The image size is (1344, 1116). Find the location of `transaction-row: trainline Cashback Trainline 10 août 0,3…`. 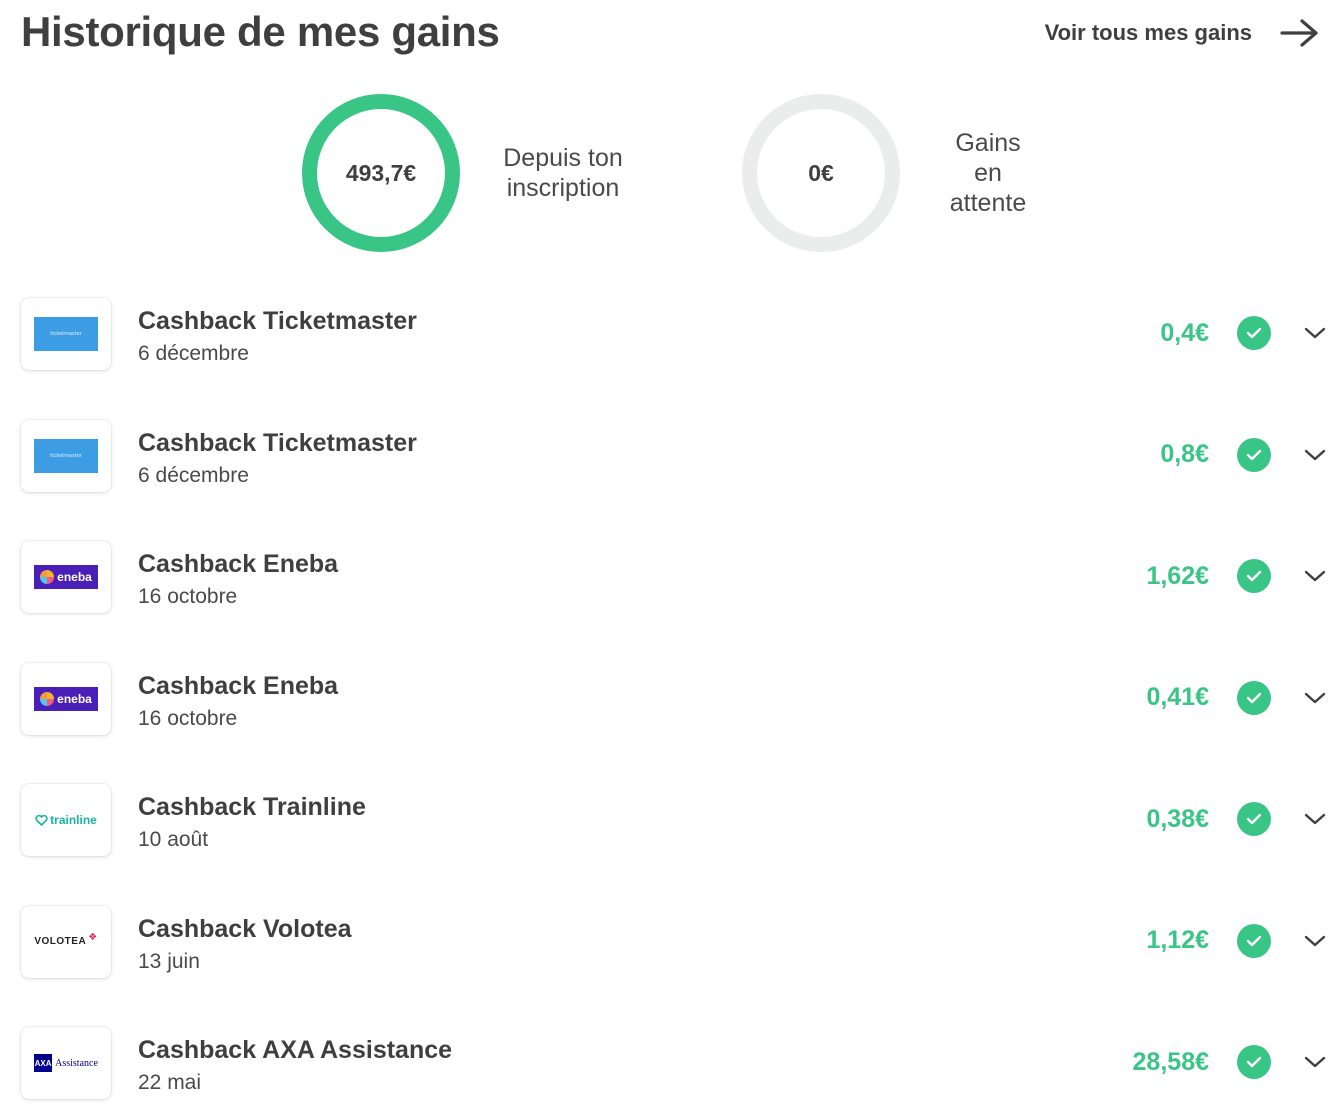

transaction-row: trainline Cashback Trainline 10 août 0,3… is located at coordinates (674, 845).